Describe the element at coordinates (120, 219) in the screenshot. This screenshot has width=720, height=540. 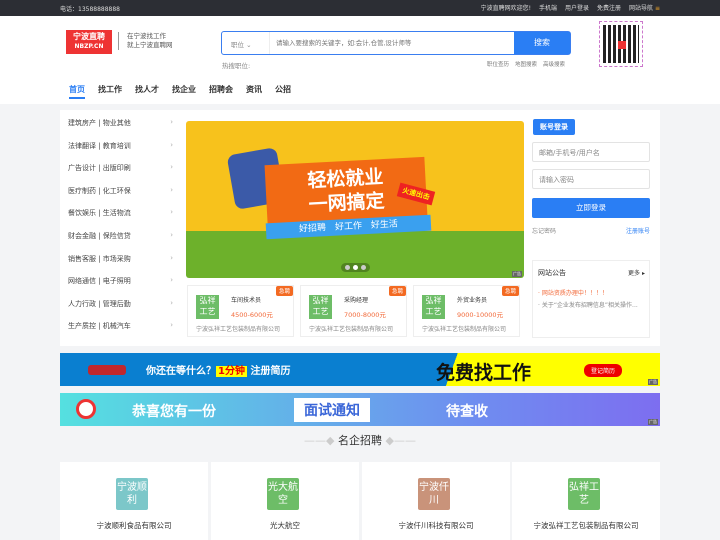
I see `category-item: 餐饮娱乐 | 生活物流 ›` at that location.